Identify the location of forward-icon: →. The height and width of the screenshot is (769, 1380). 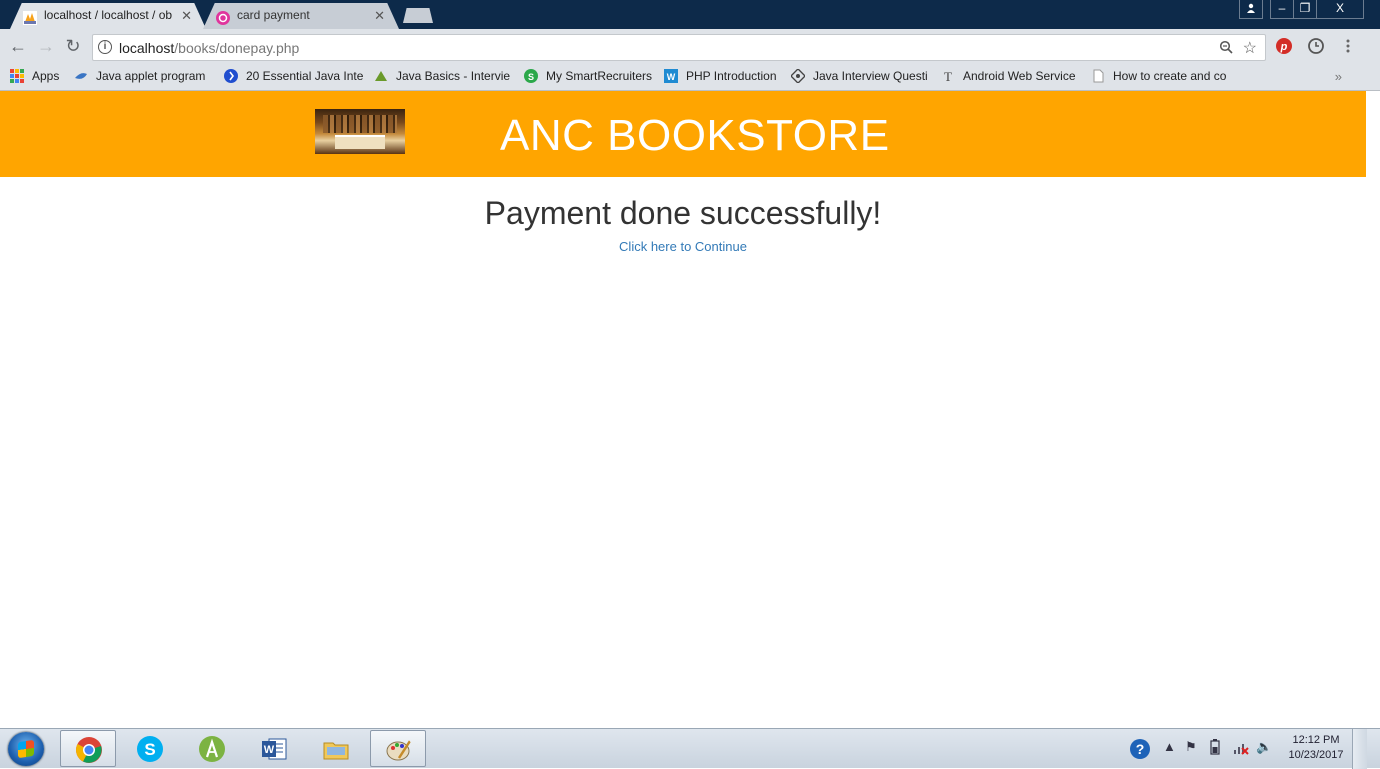
(46, 46).